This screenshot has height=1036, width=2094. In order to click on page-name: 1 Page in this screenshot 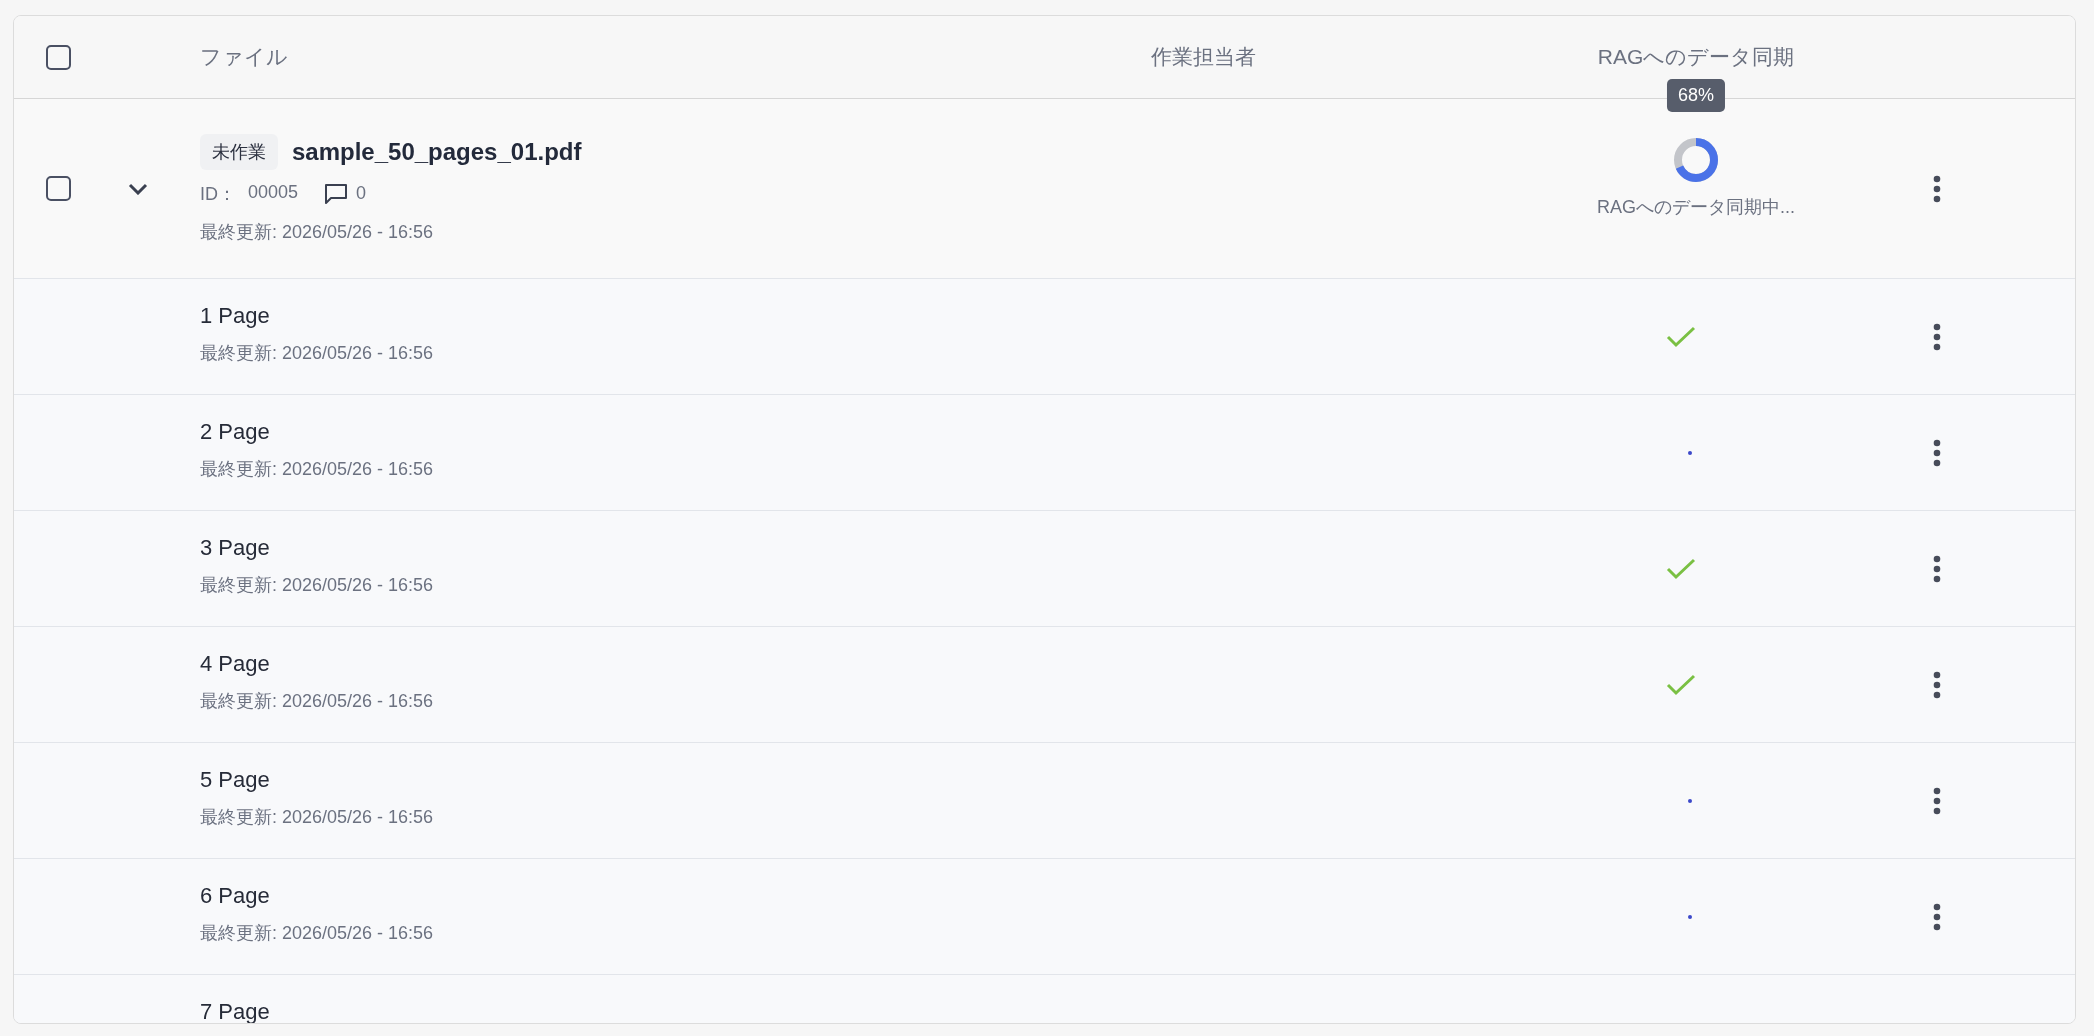, I will do `click(235, 316)`.